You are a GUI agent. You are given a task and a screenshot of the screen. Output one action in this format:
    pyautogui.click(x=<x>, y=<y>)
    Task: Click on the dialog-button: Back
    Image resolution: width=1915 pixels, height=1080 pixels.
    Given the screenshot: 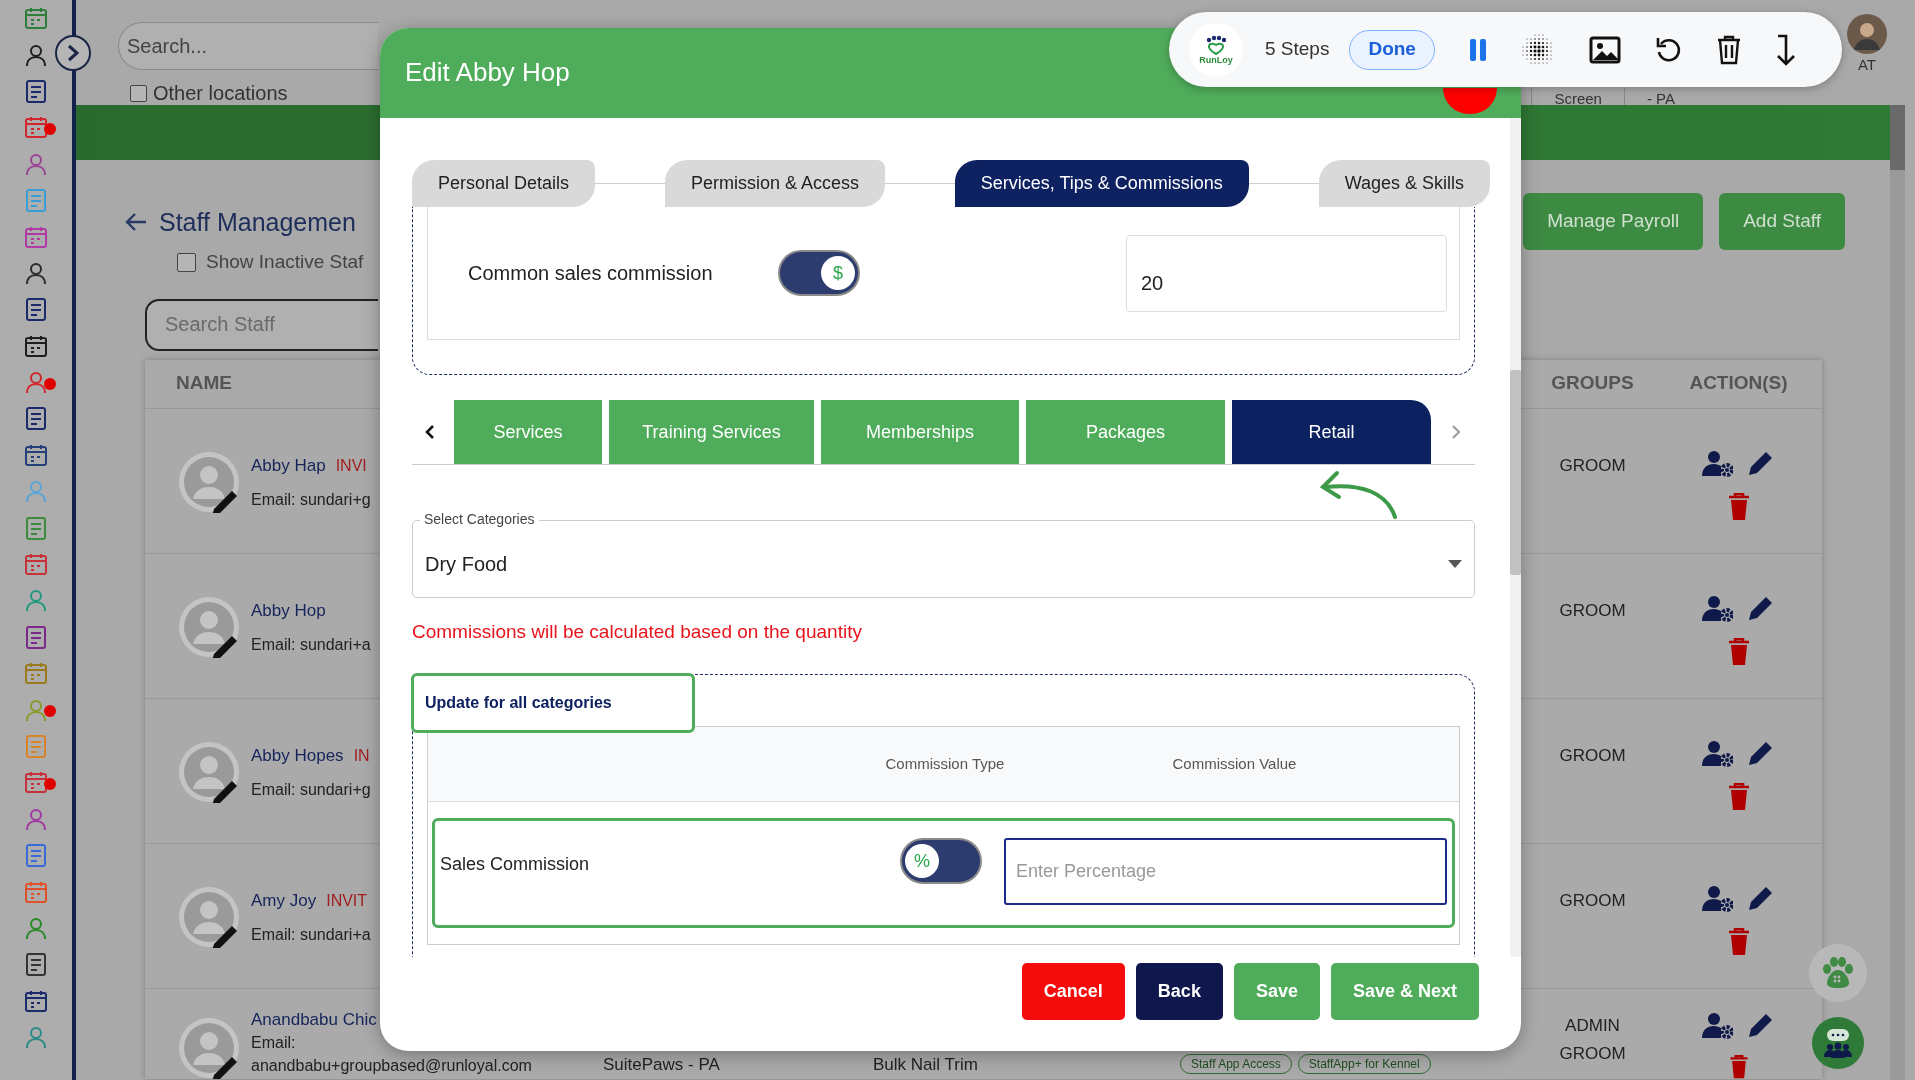 What is the action you would take?
    pyautogui.click(x=1179, y=991)
    